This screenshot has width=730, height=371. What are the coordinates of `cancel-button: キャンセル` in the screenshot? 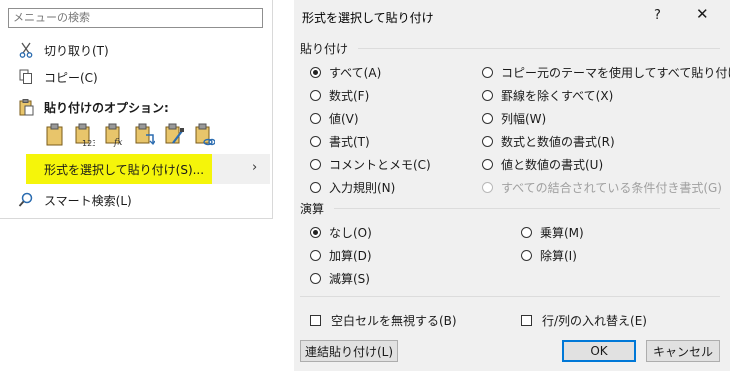 It's located at (683, 351).